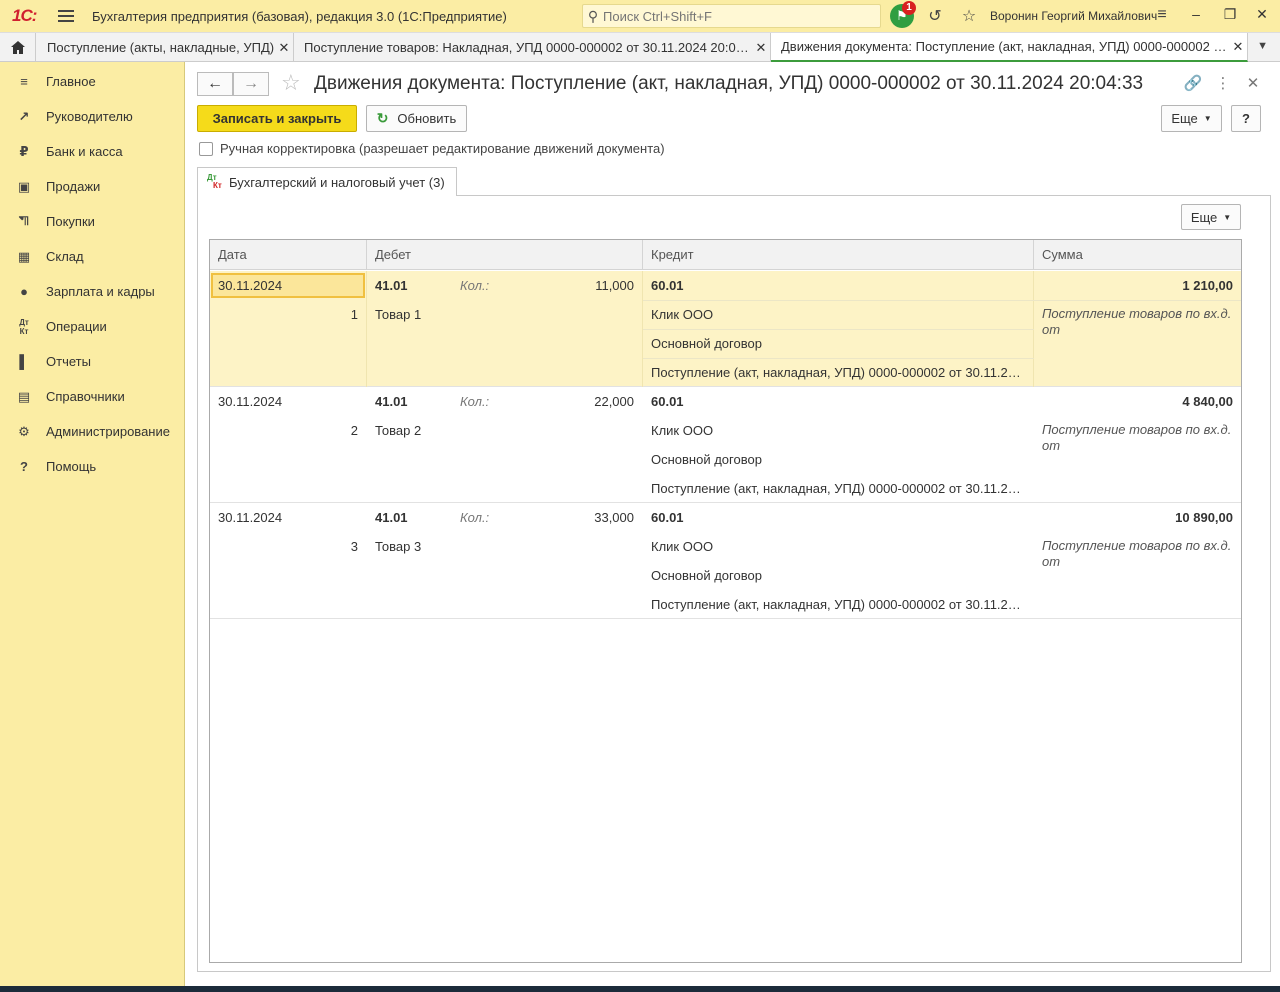  I want to click on notifications-button: ⚑ 1, so click(903, 14).